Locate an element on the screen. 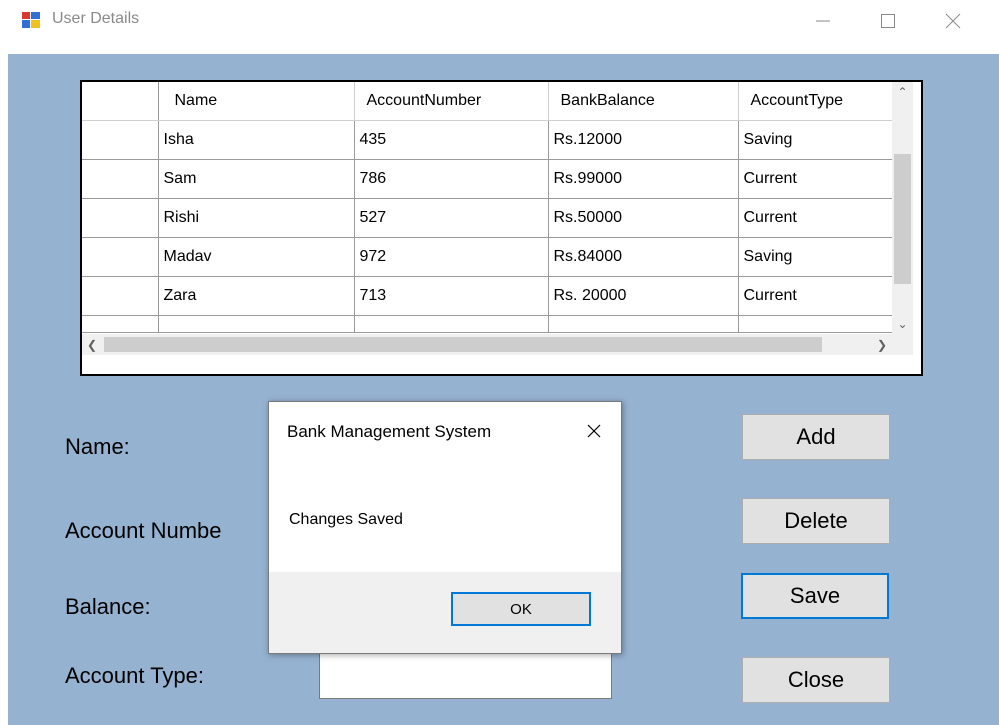 Image resolution: width=999 pixels, height=725 pixels. table-row: Madav 972 Rs.84000 Saving is located at coordinates (487, 257).